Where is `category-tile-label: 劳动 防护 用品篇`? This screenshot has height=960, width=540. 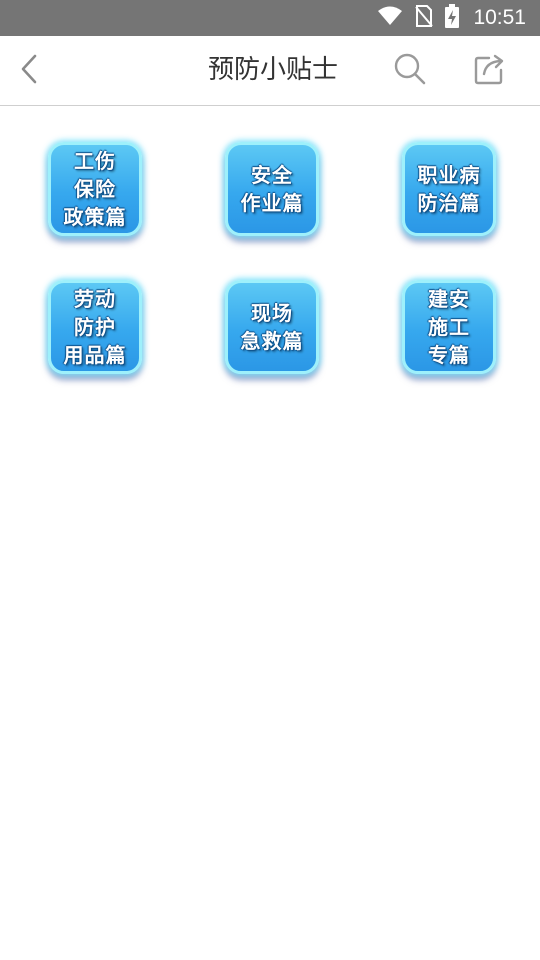 category-tile-label: 劳动 防护 用品篇 is located at coordinates (95, 327).